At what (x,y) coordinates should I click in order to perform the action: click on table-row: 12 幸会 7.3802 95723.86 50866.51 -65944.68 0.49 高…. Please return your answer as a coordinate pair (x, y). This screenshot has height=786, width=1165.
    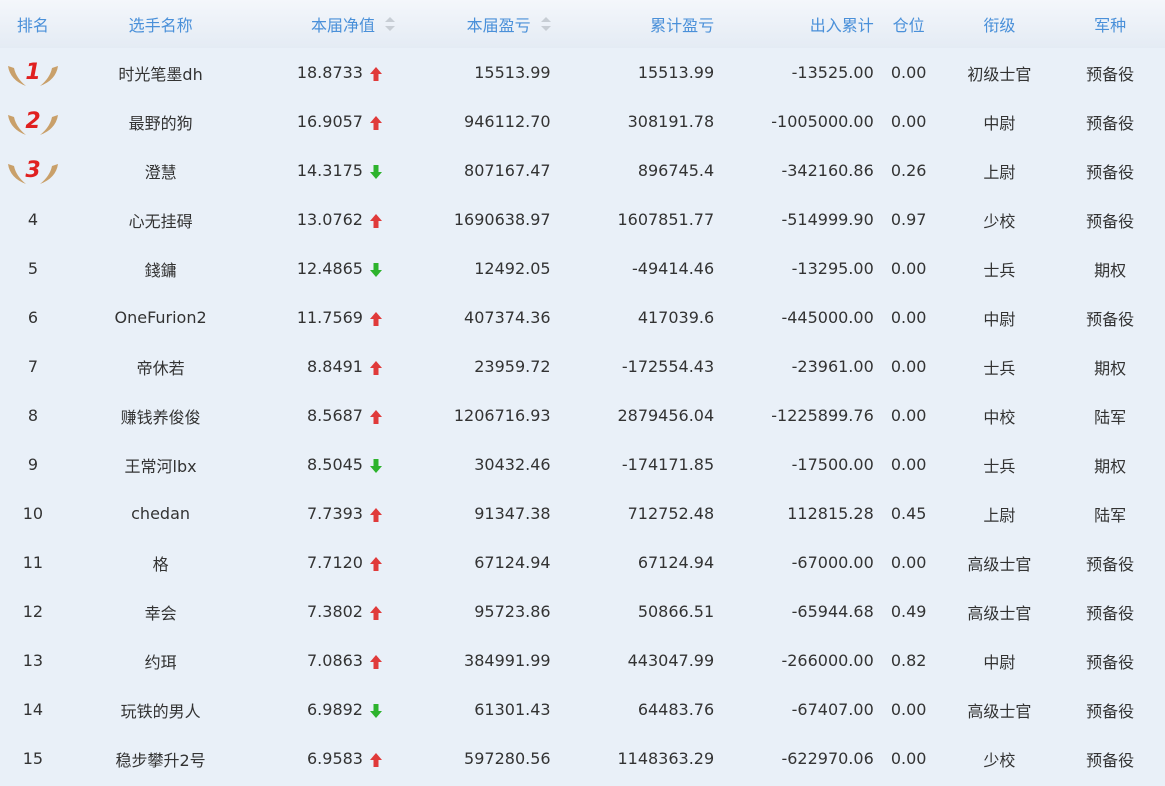
    Looking at the image, I should click on (582, 611).